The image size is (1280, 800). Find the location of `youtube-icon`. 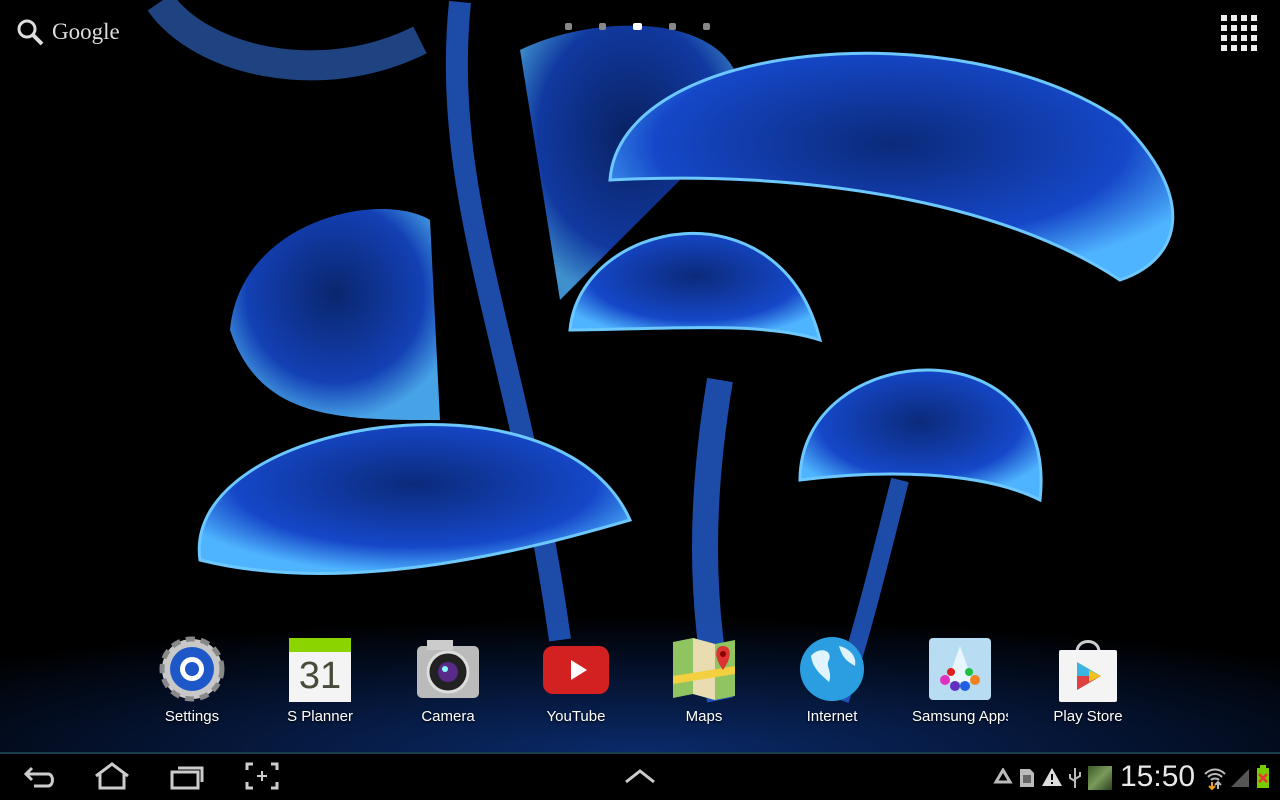

youtube-icon is located at coordinates (576, 669).